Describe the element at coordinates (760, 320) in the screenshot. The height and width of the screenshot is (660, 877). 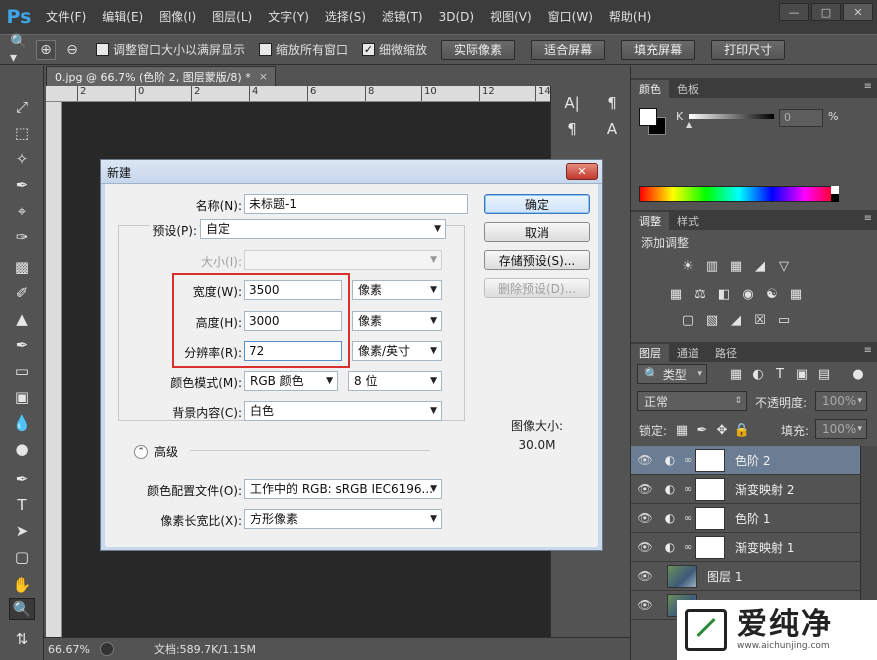
I see `selective-color-icon: ☒` at that location.